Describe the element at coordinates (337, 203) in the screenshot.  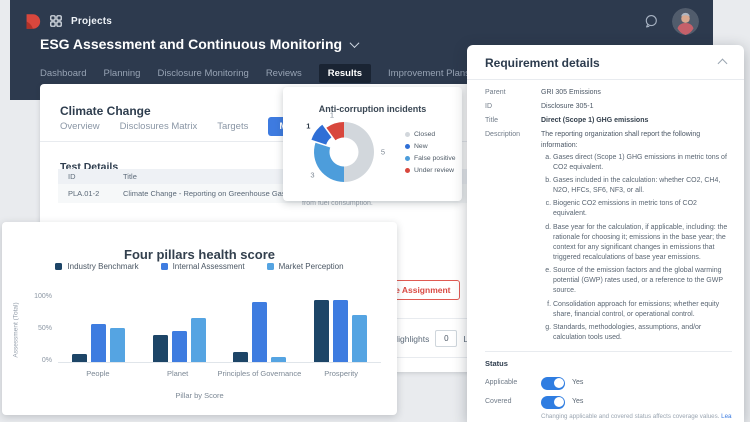
I see `row-caption-fragment: from fuel consumption.` at that location.